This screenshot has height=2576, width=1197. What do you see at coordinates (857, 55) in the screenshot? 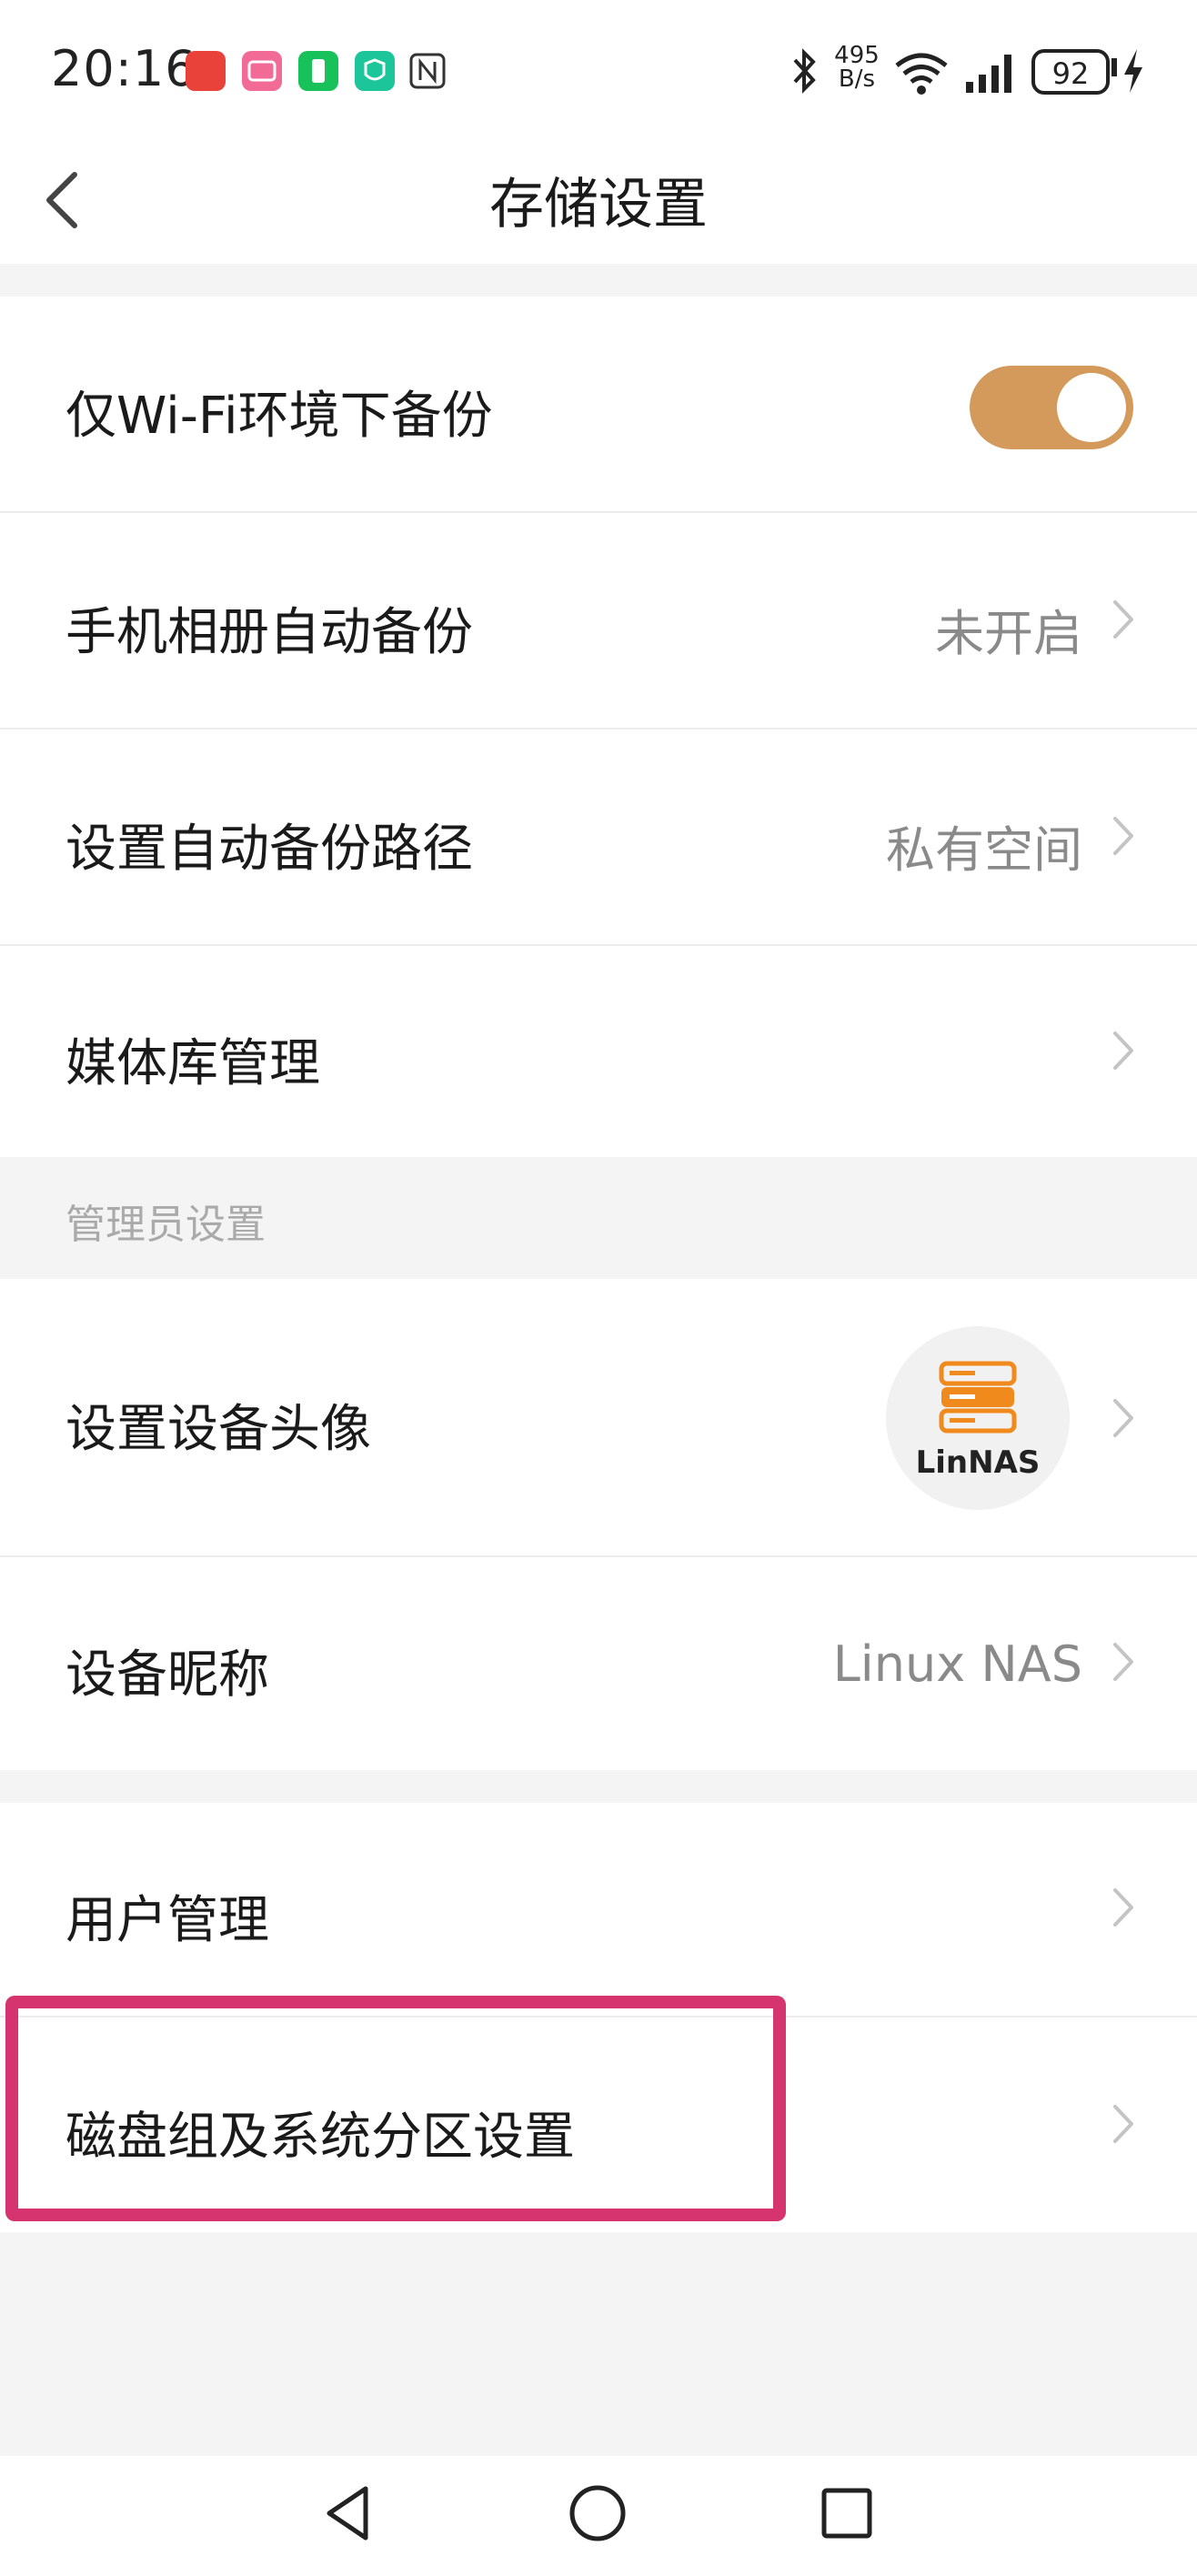
I see `net-speed-value: 495` at bounding box center [857, 55].